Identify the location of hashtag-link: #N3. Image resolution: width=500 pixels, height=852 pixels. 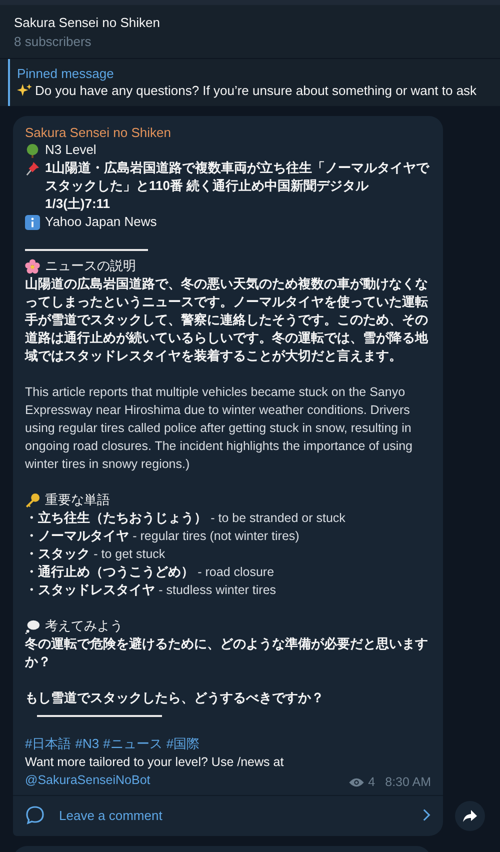
(87, 744).